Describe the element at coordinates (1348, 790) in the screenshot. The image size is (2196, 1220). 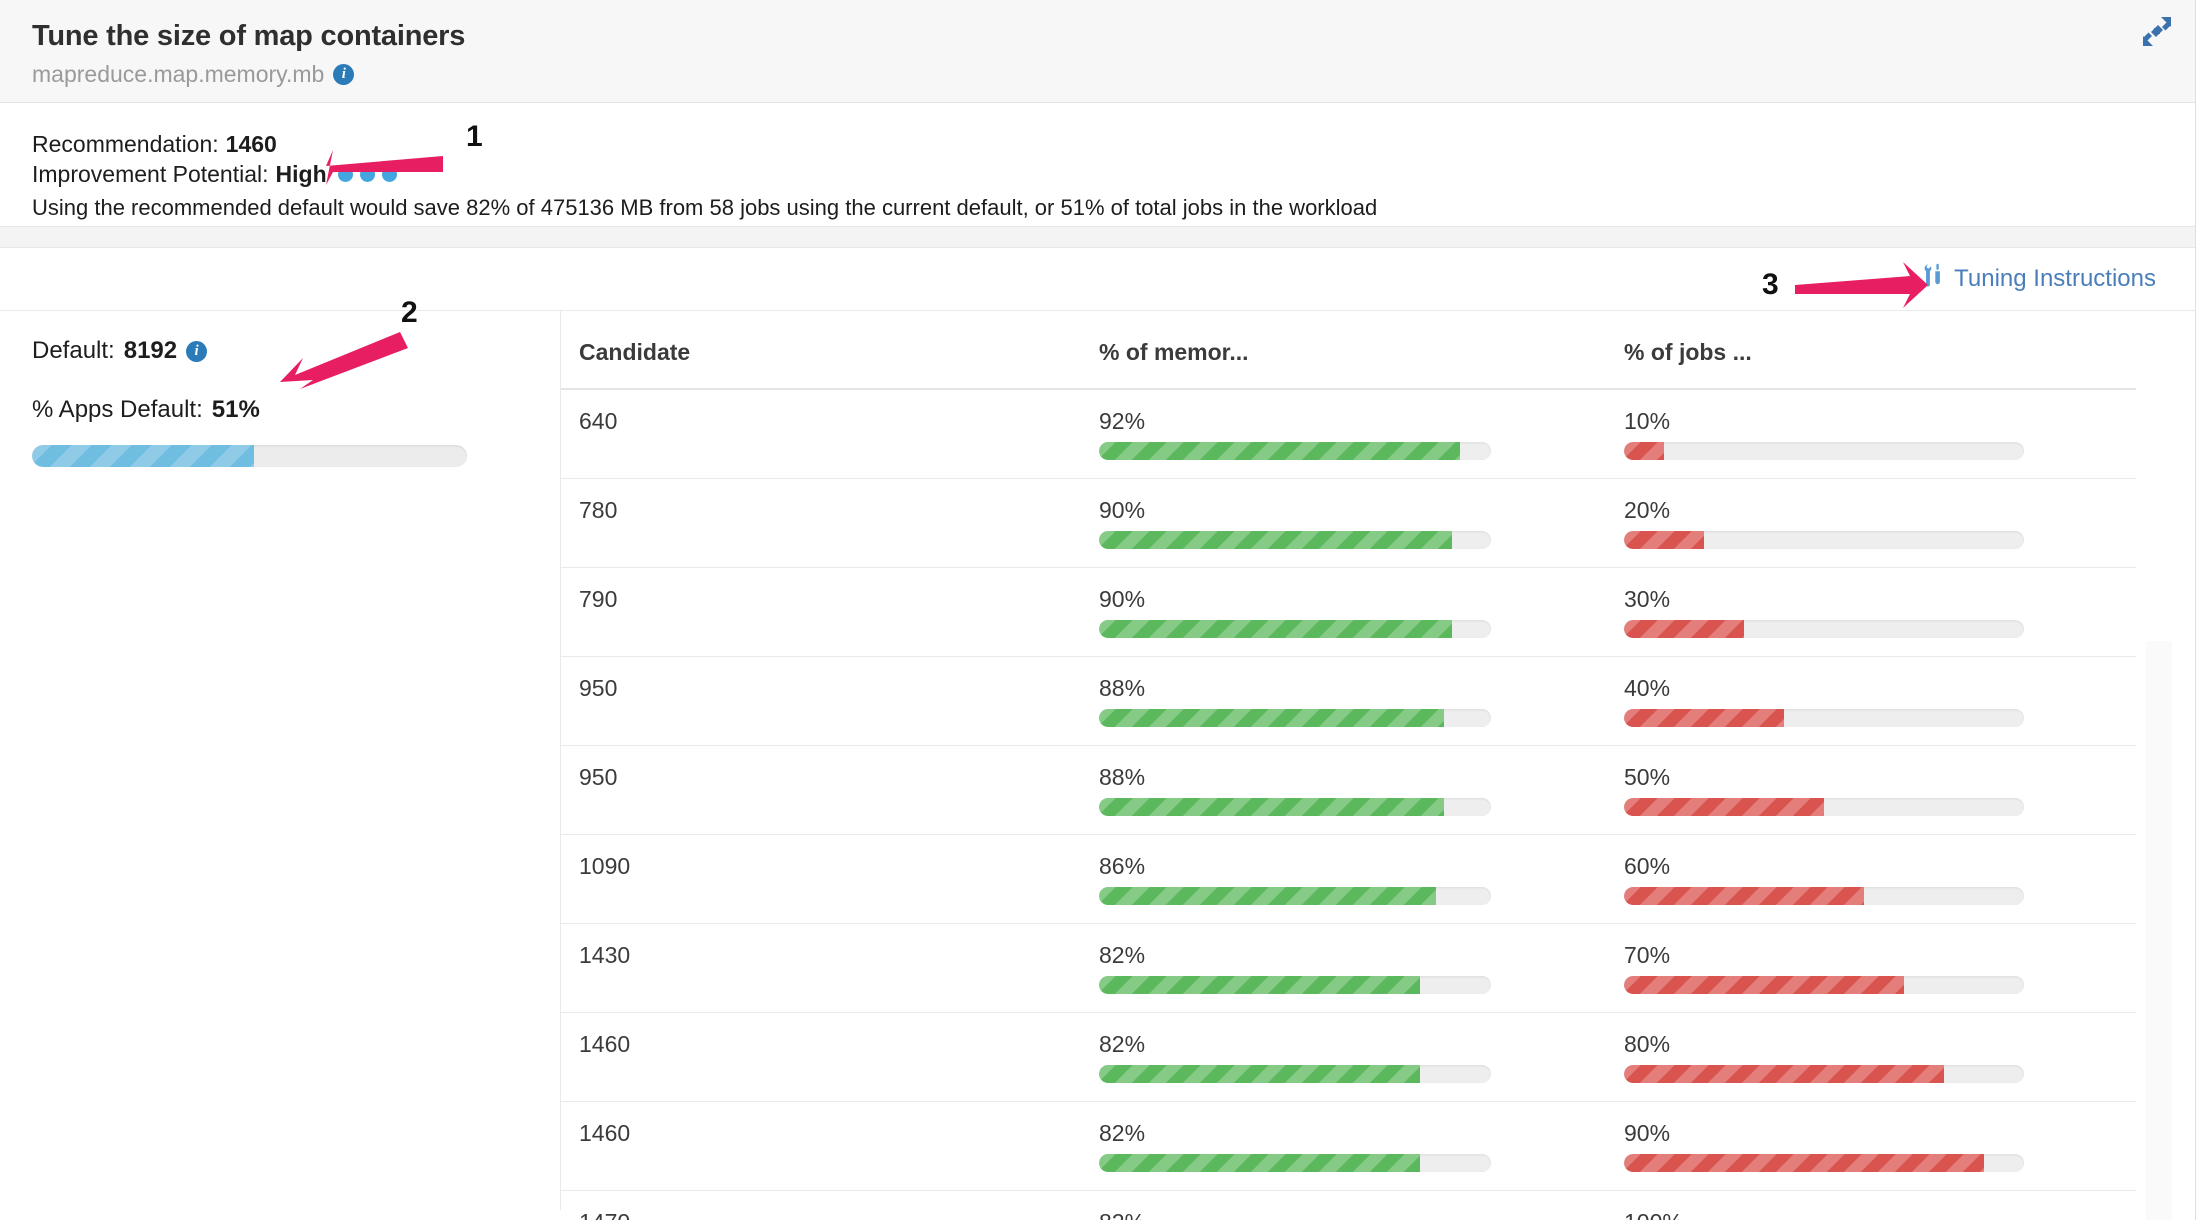
I see `table-row: 950 88% 50%` at that location.